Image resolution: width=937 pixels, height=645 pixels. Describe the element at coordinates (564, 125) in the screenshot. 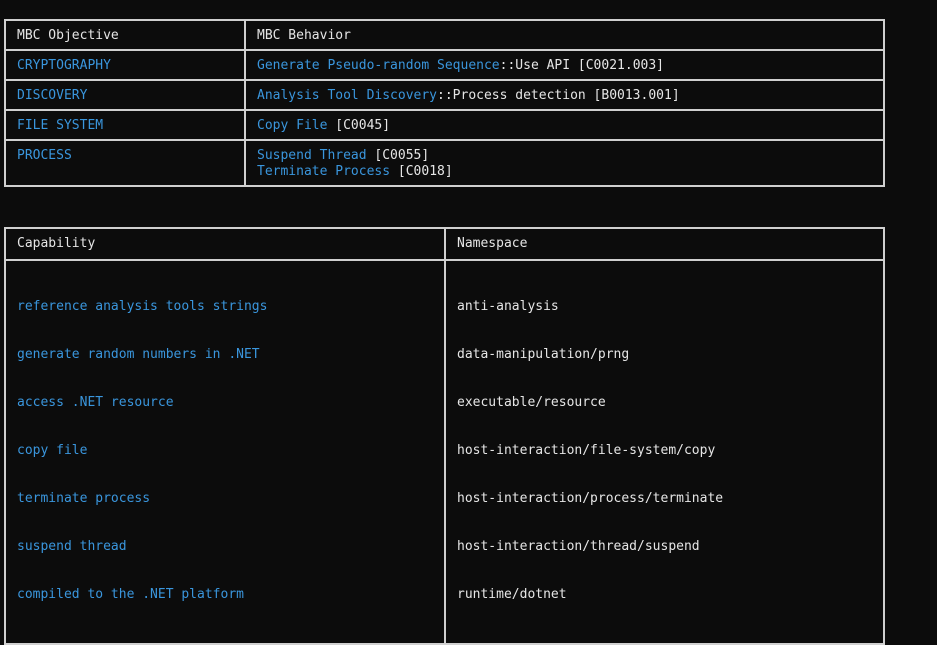

I see `mbc-behavior: Copy File [C0045]` at that location.